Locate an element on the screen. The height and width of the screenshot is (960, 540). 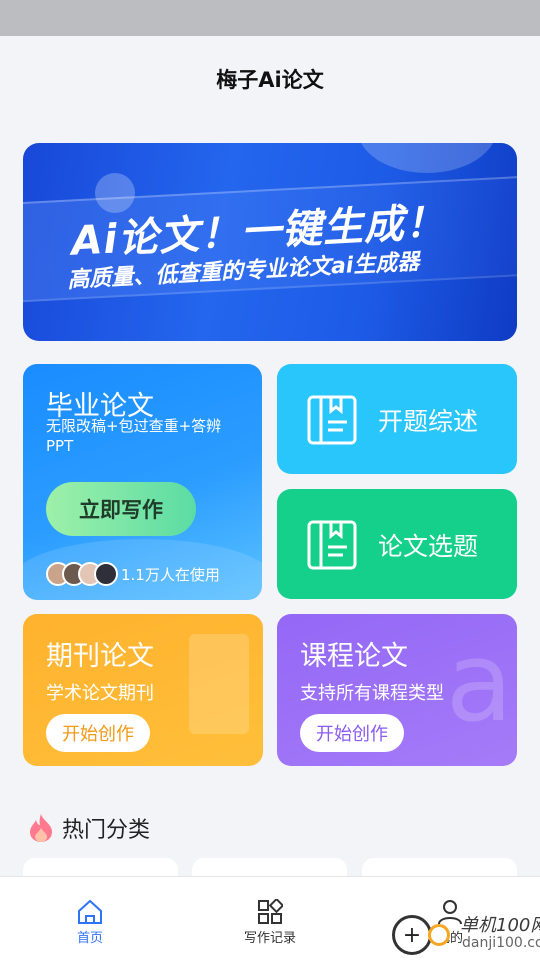
course-card-desc: 支持所有课程类型 is located at coordinates (372, 693).